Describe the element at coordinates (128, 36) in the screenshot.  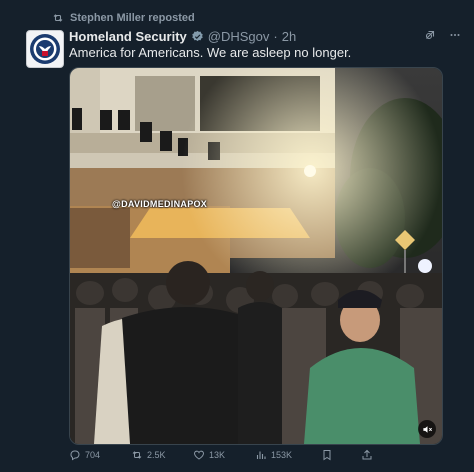
I see `author-name: Homeland Security` at that location.